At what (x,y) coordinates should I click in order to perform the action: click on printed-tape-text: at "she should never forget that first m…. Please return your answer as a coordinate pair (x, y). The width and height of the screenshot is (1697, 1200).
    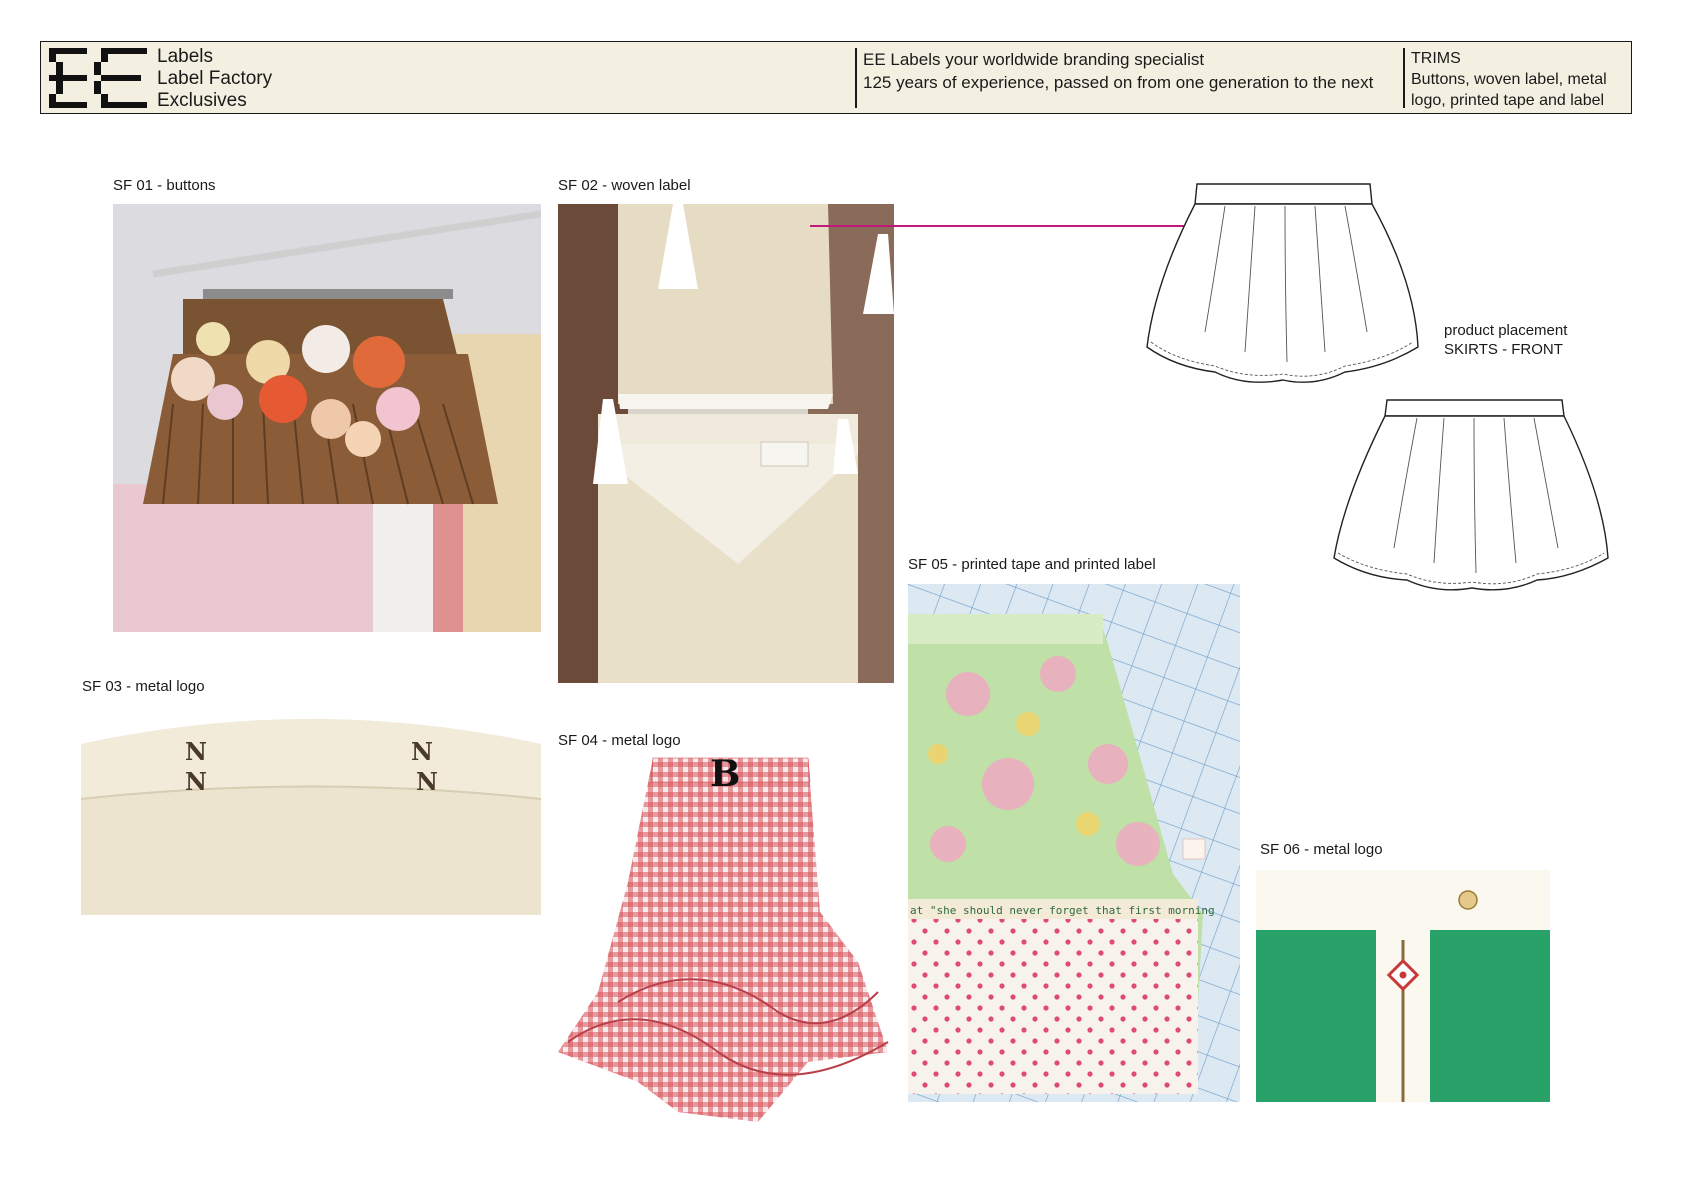
    Looking at the image, I should click on (1062, 910).